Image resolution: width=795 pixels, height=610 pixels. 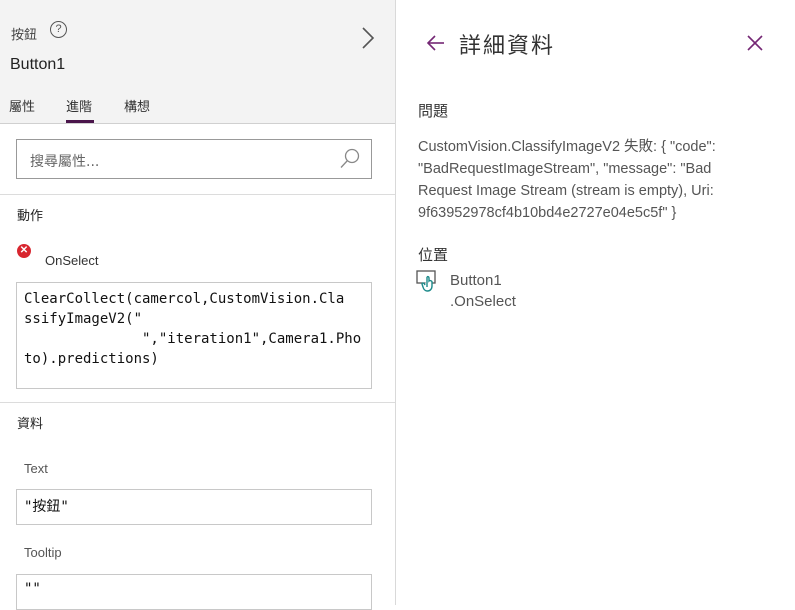 I want to click on search-icon, so click(x=350, y=159).